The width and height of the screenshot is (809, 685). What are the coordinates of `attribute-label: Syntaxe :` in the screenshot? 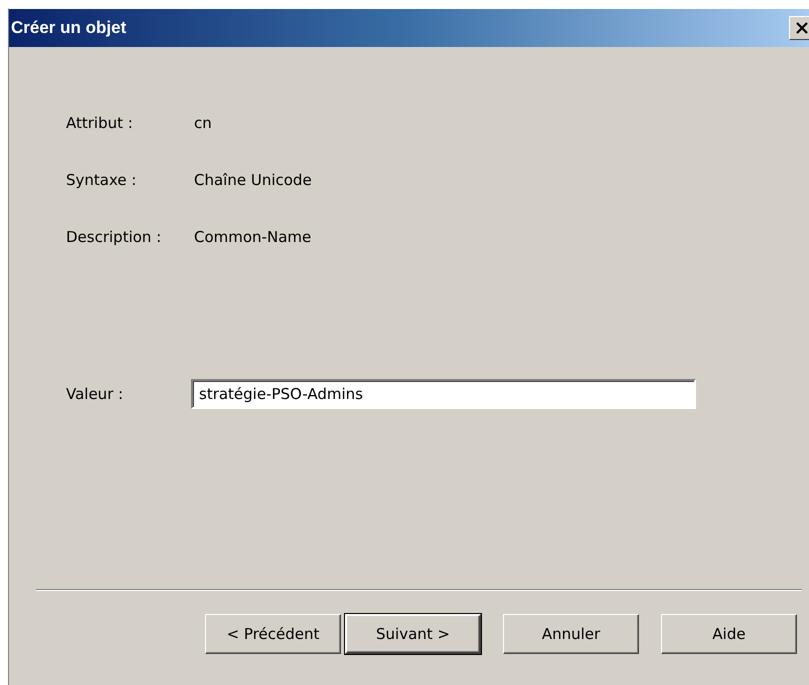 It's located at (101, 180).